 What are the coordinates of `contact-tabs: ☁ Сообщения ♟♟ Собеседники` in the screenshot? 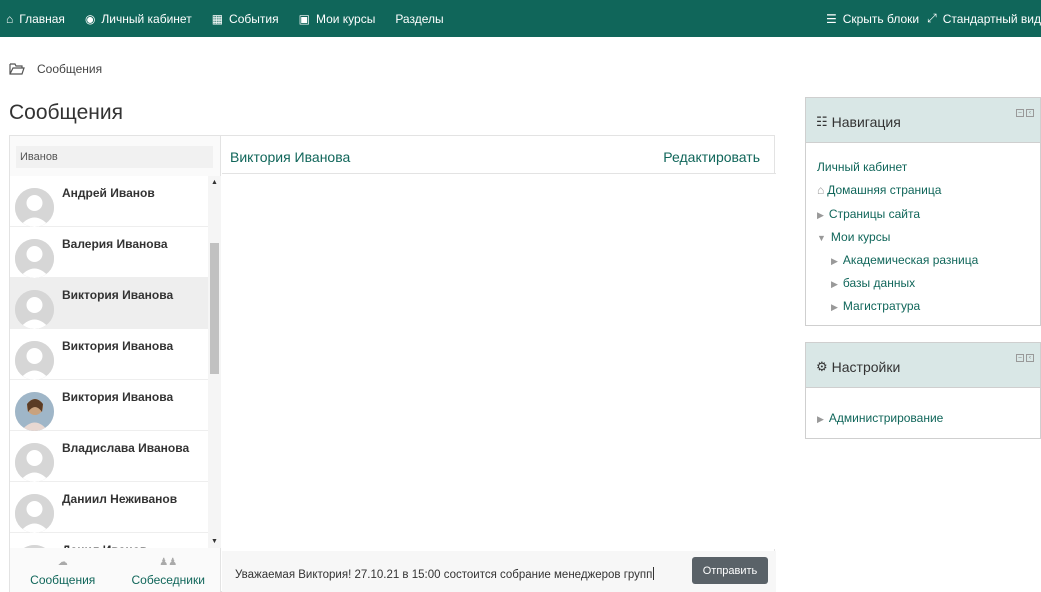 It's located at (115, 571).